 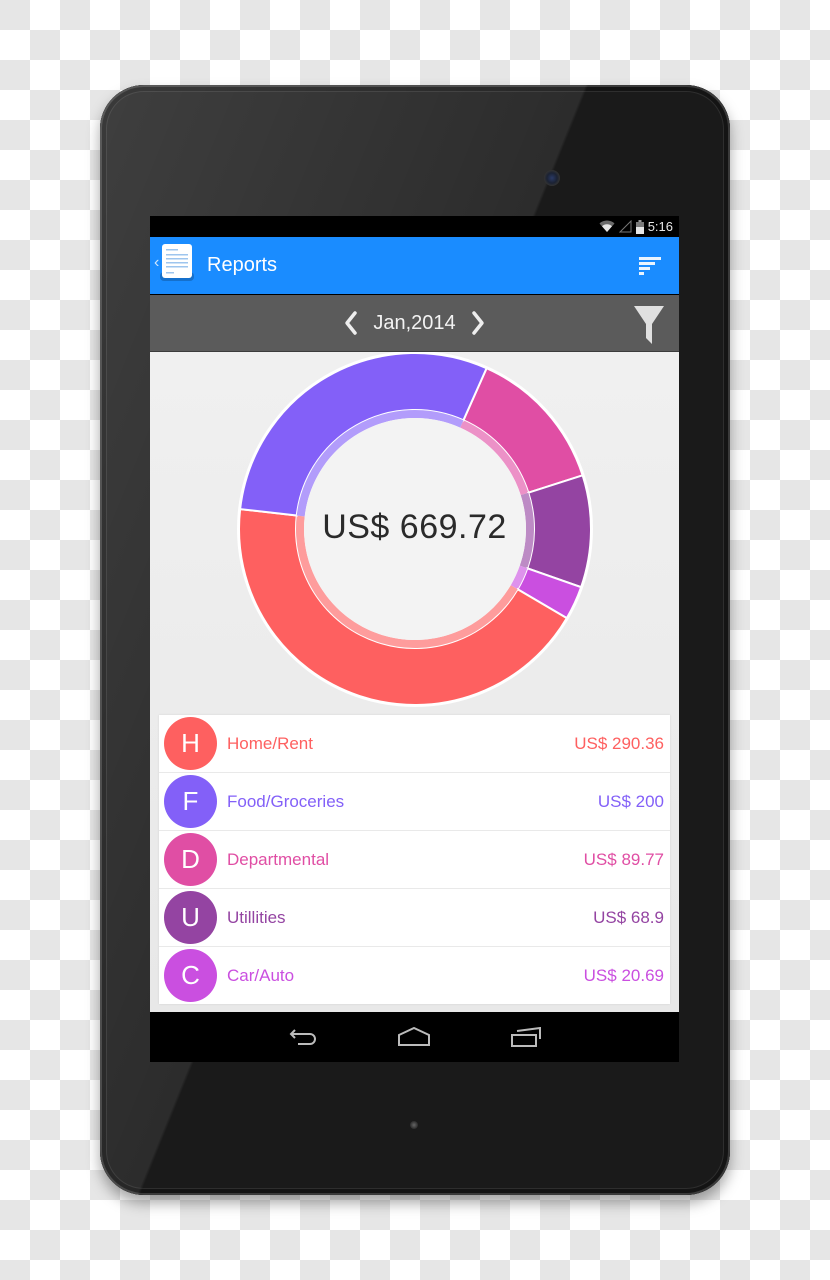 I want to click on front-camera, so click(x=552, y=178).